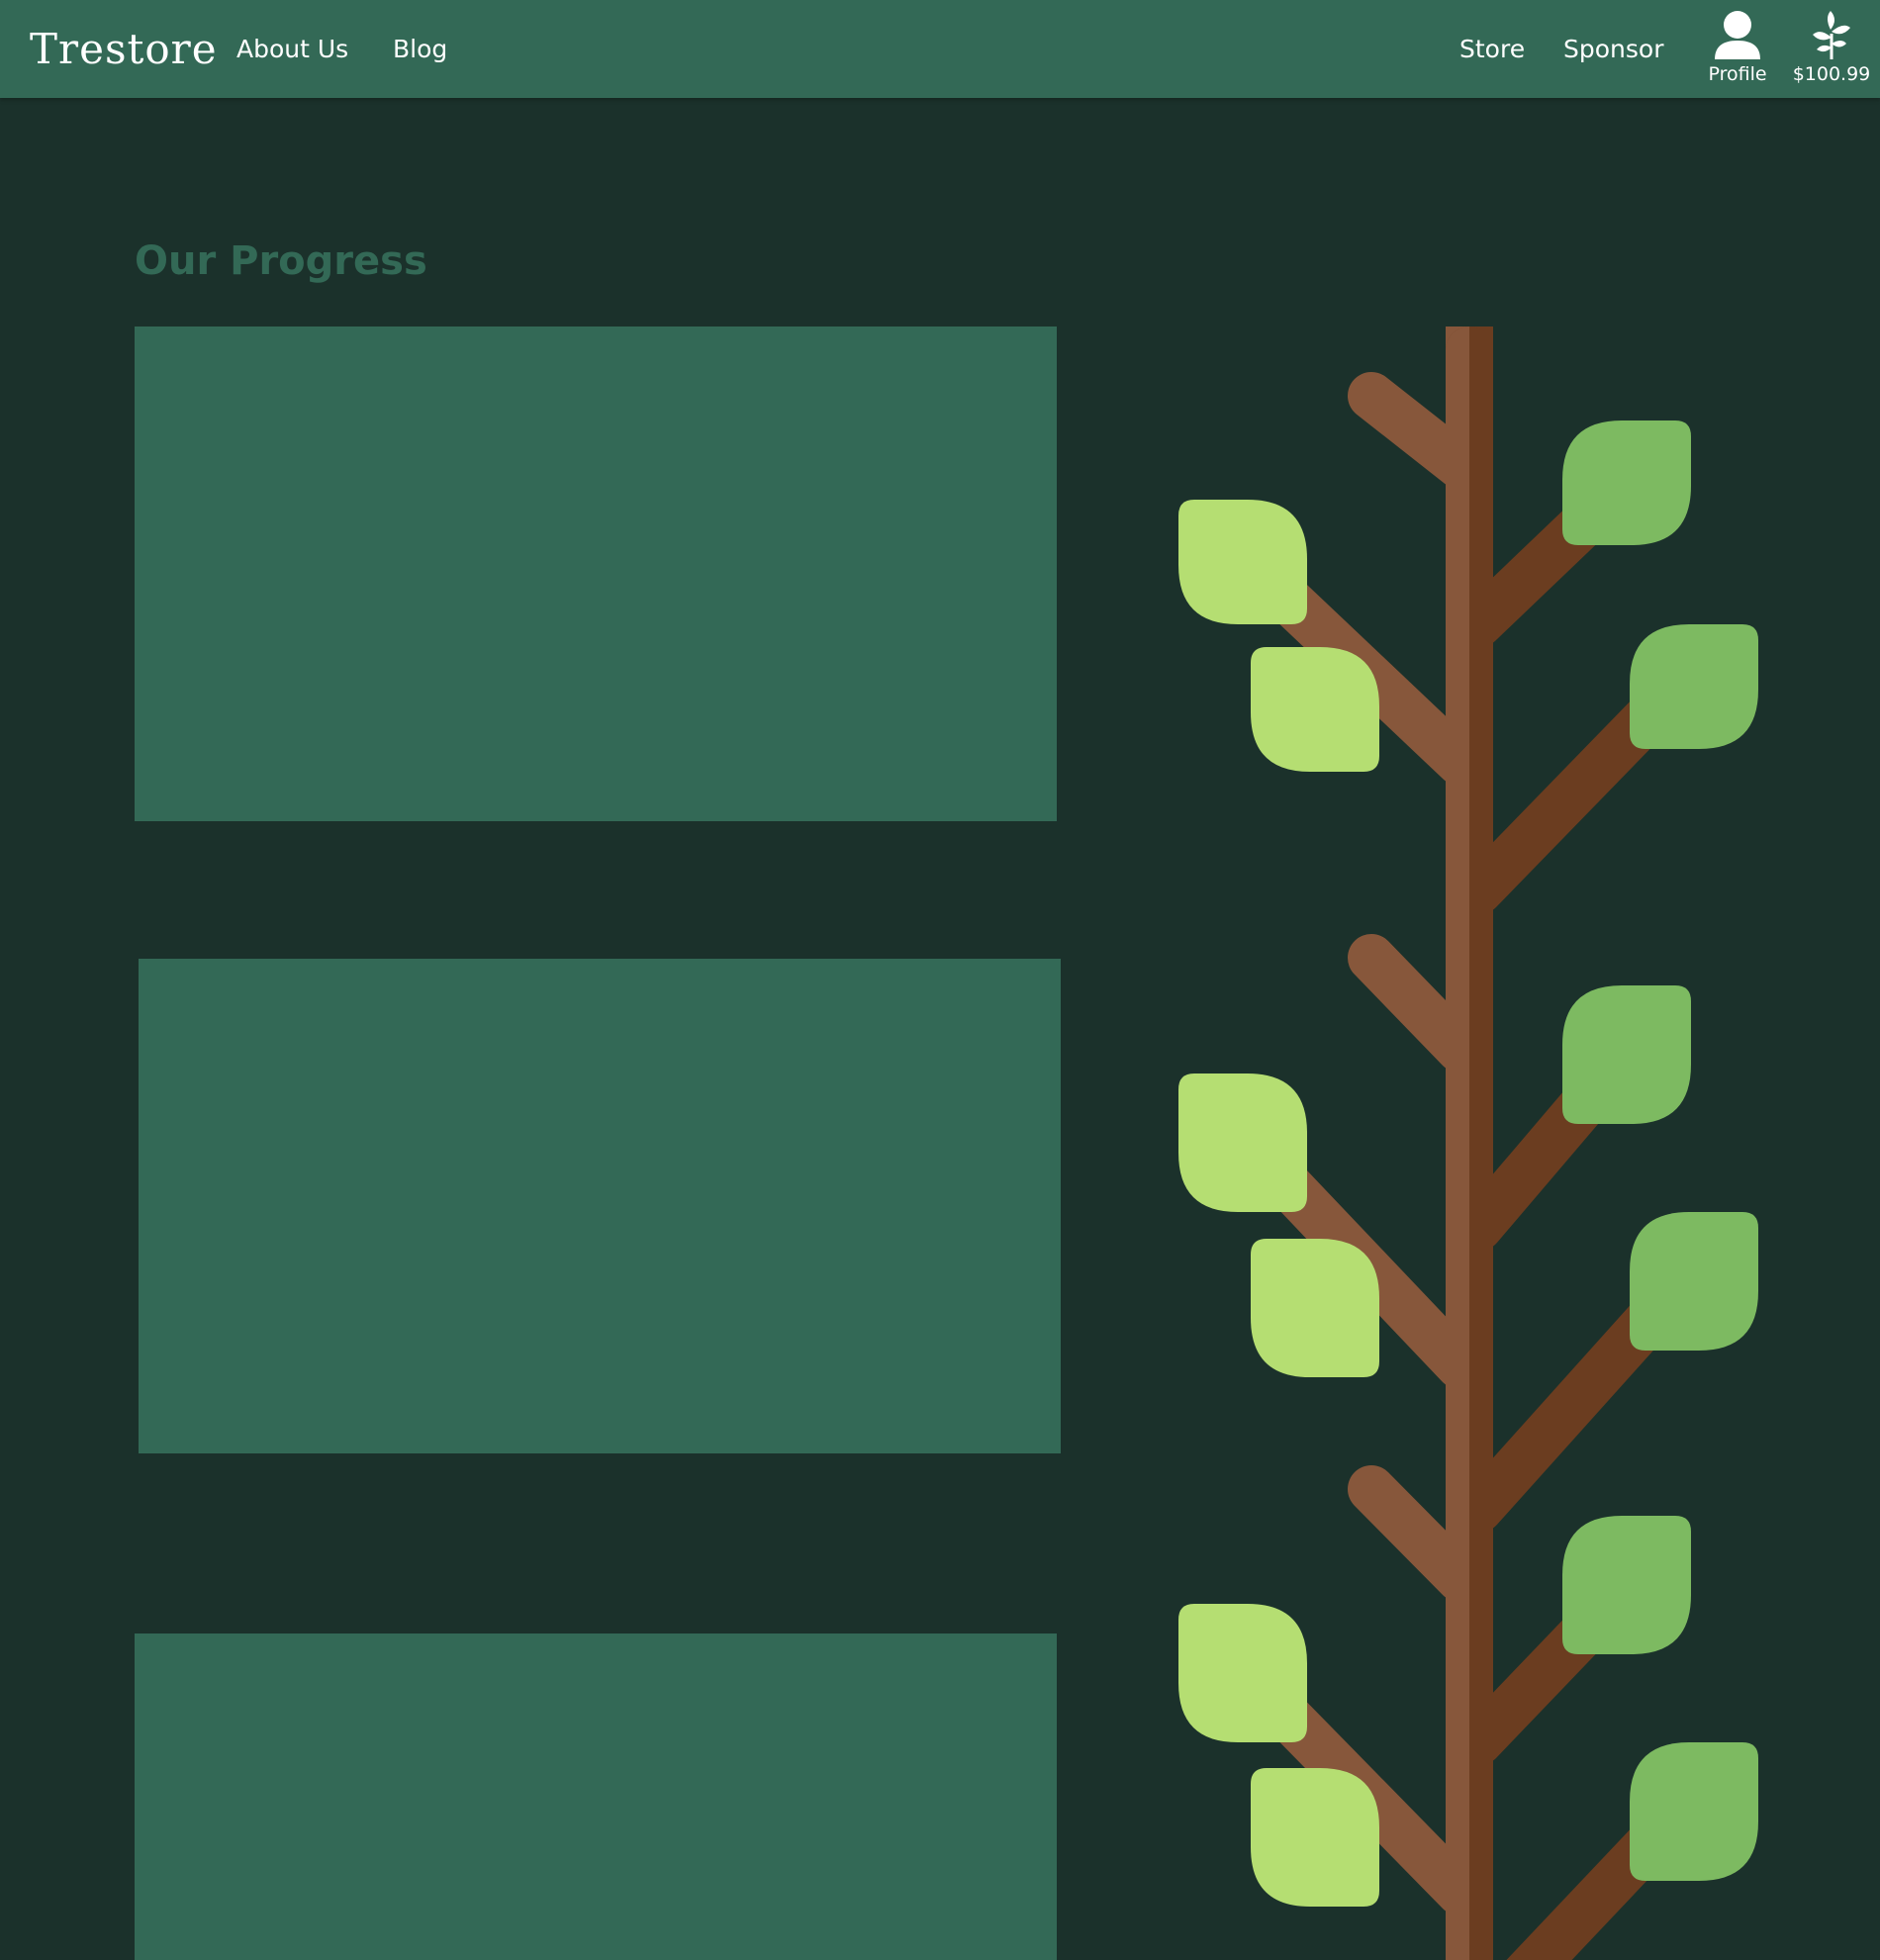 This screenshot has width=1880, height=1960. What do you see at coordinates (1613, 49) in the screenshot?
I see `nav-sponsor-link: Sponsor` at bounding box center [1613, 49].